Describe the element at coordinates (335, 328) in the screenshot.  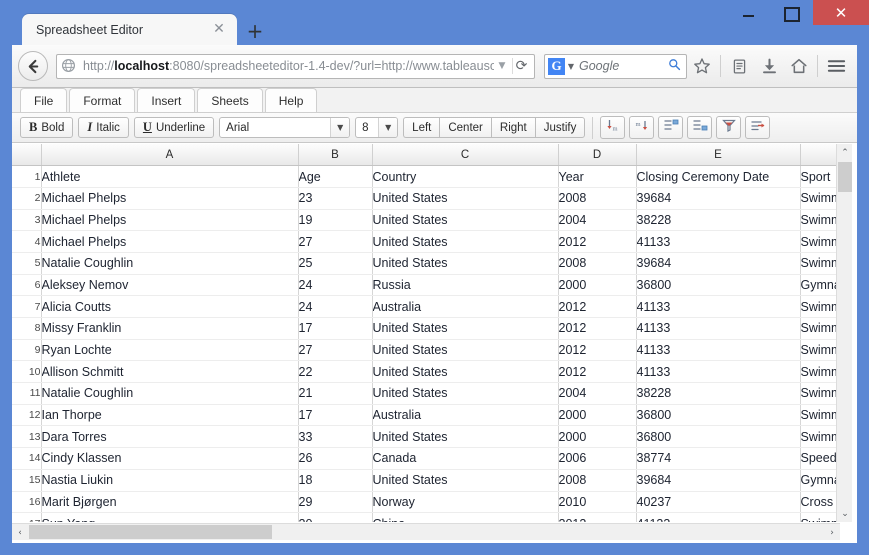
I see `cell: 17` at that location.